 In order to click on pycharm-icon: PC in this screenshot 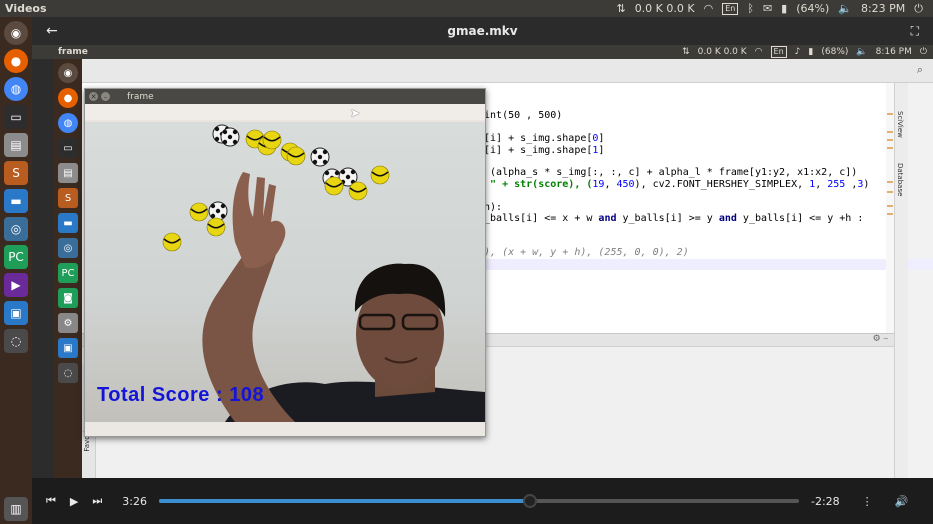, I will do `click(16, 257)`.